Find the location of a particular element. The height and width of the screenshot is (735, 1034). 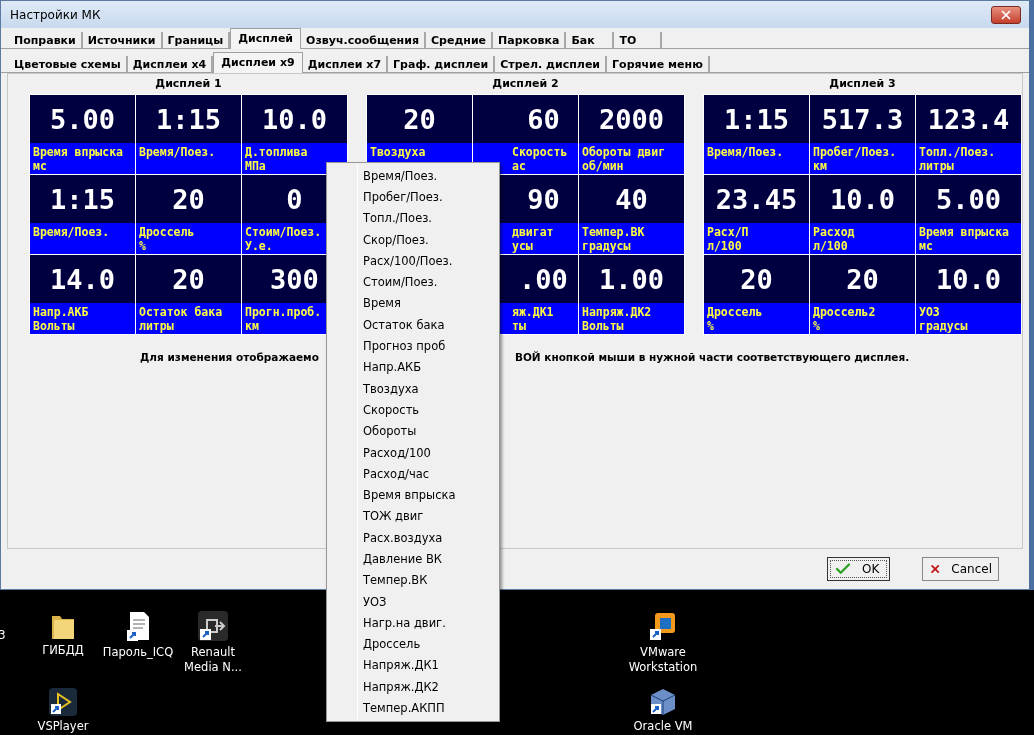

display-cell: 20 Остаток бака литры is located at coordinates (188, 294).